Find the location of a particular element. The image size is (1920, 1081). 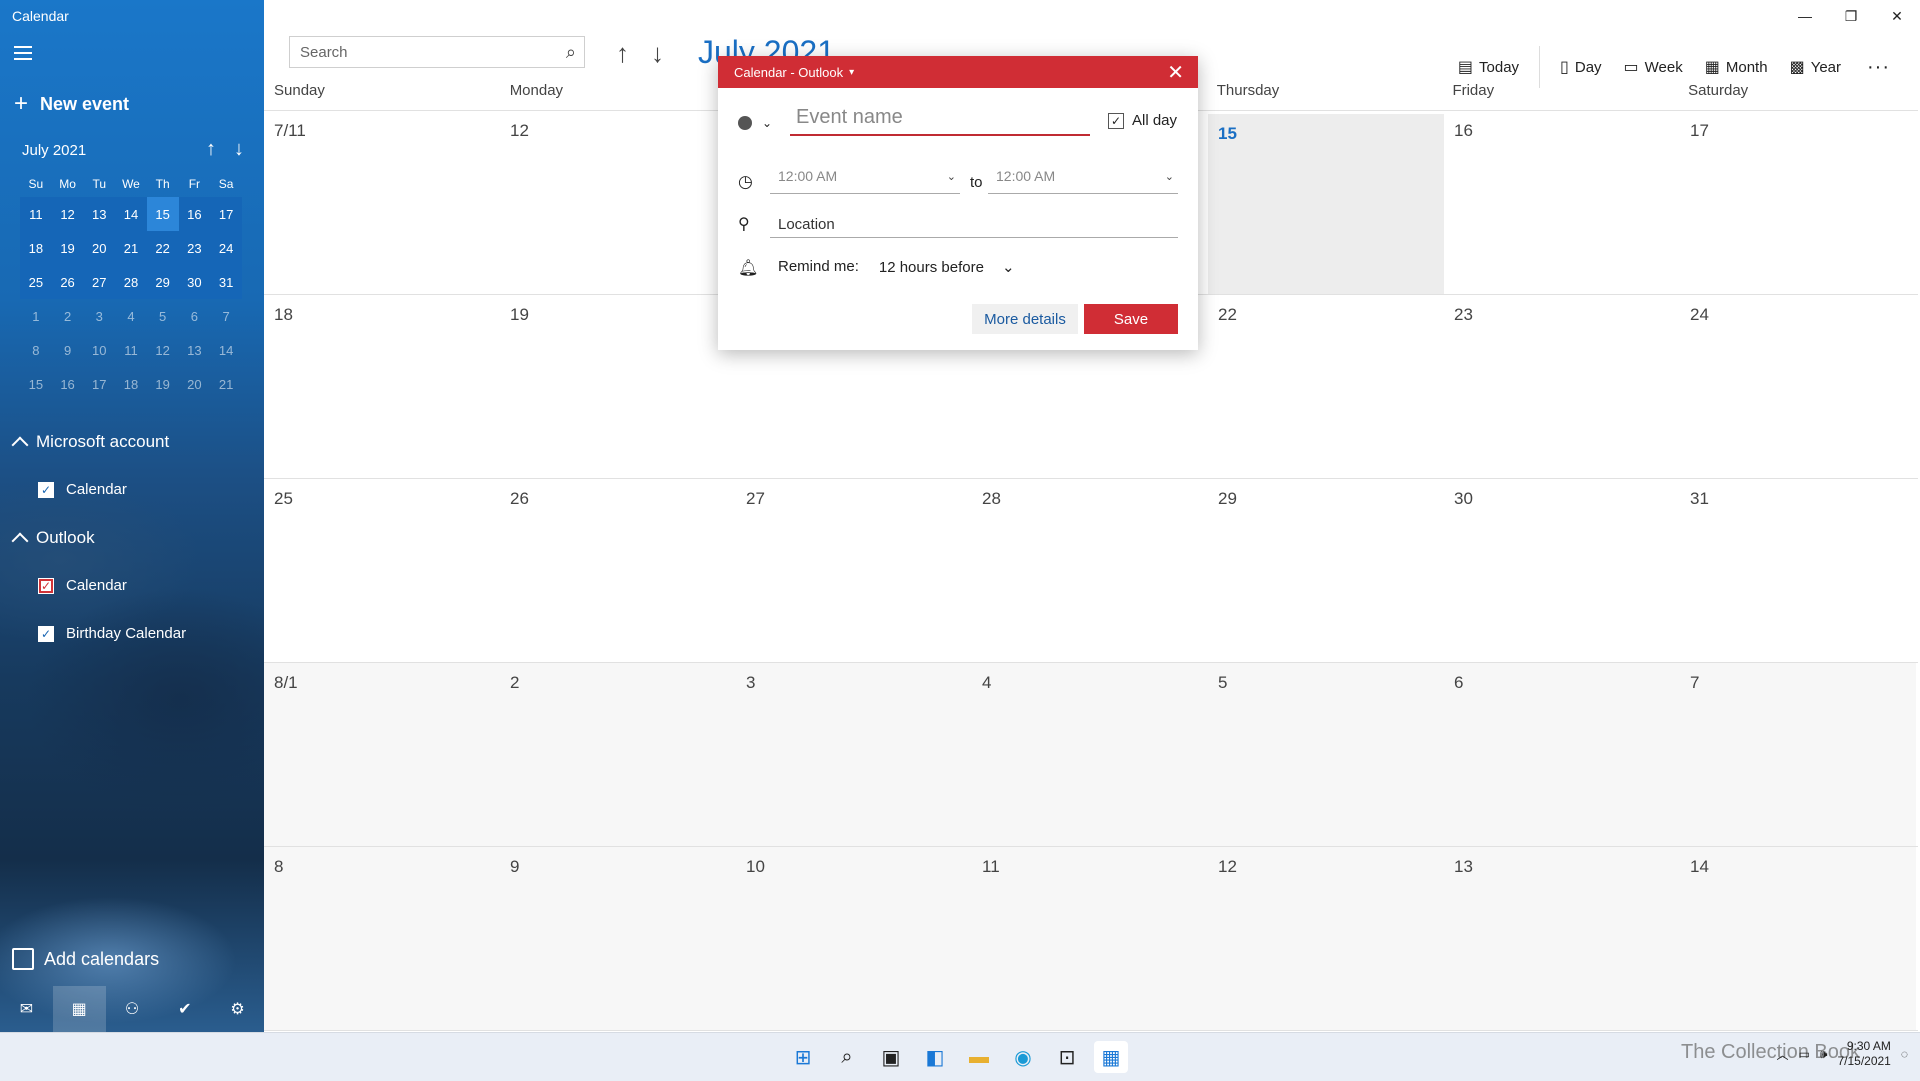

mini-day: 27 is located at coordinates (99, 282).